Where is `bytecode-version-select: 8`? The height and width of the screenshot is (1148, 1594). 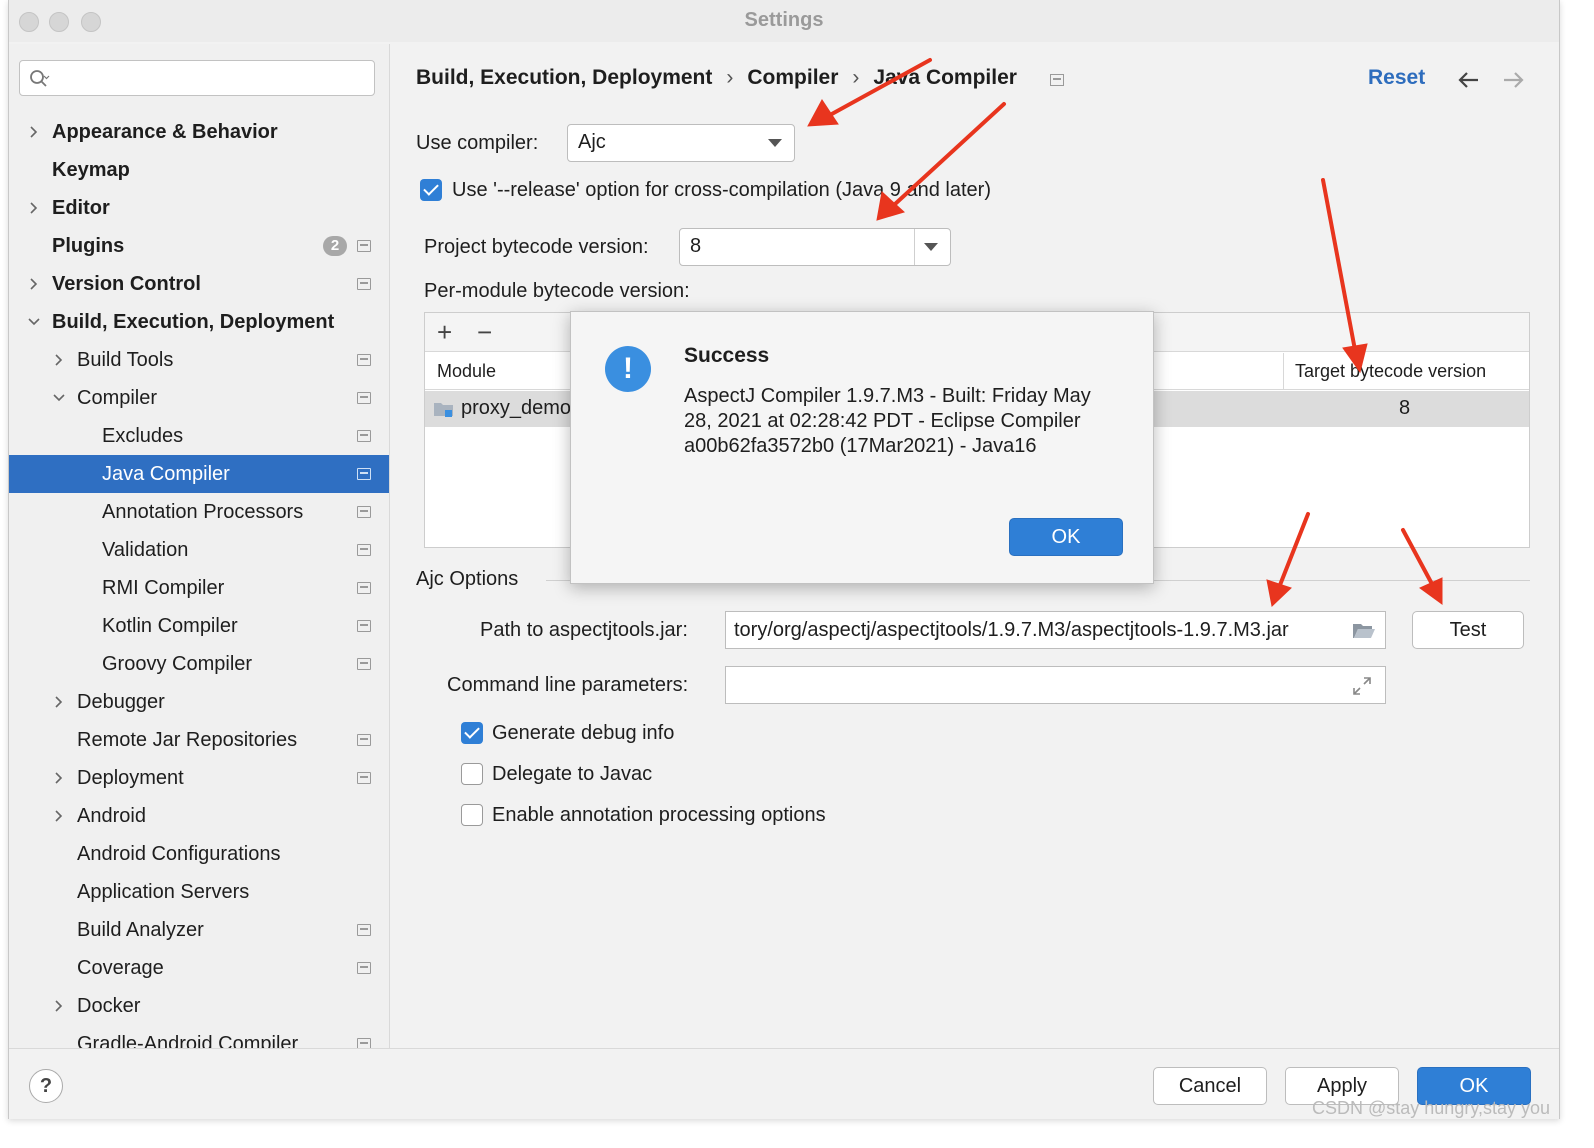 bytecode-version-select: 8 is located at coordinates (815, 247).